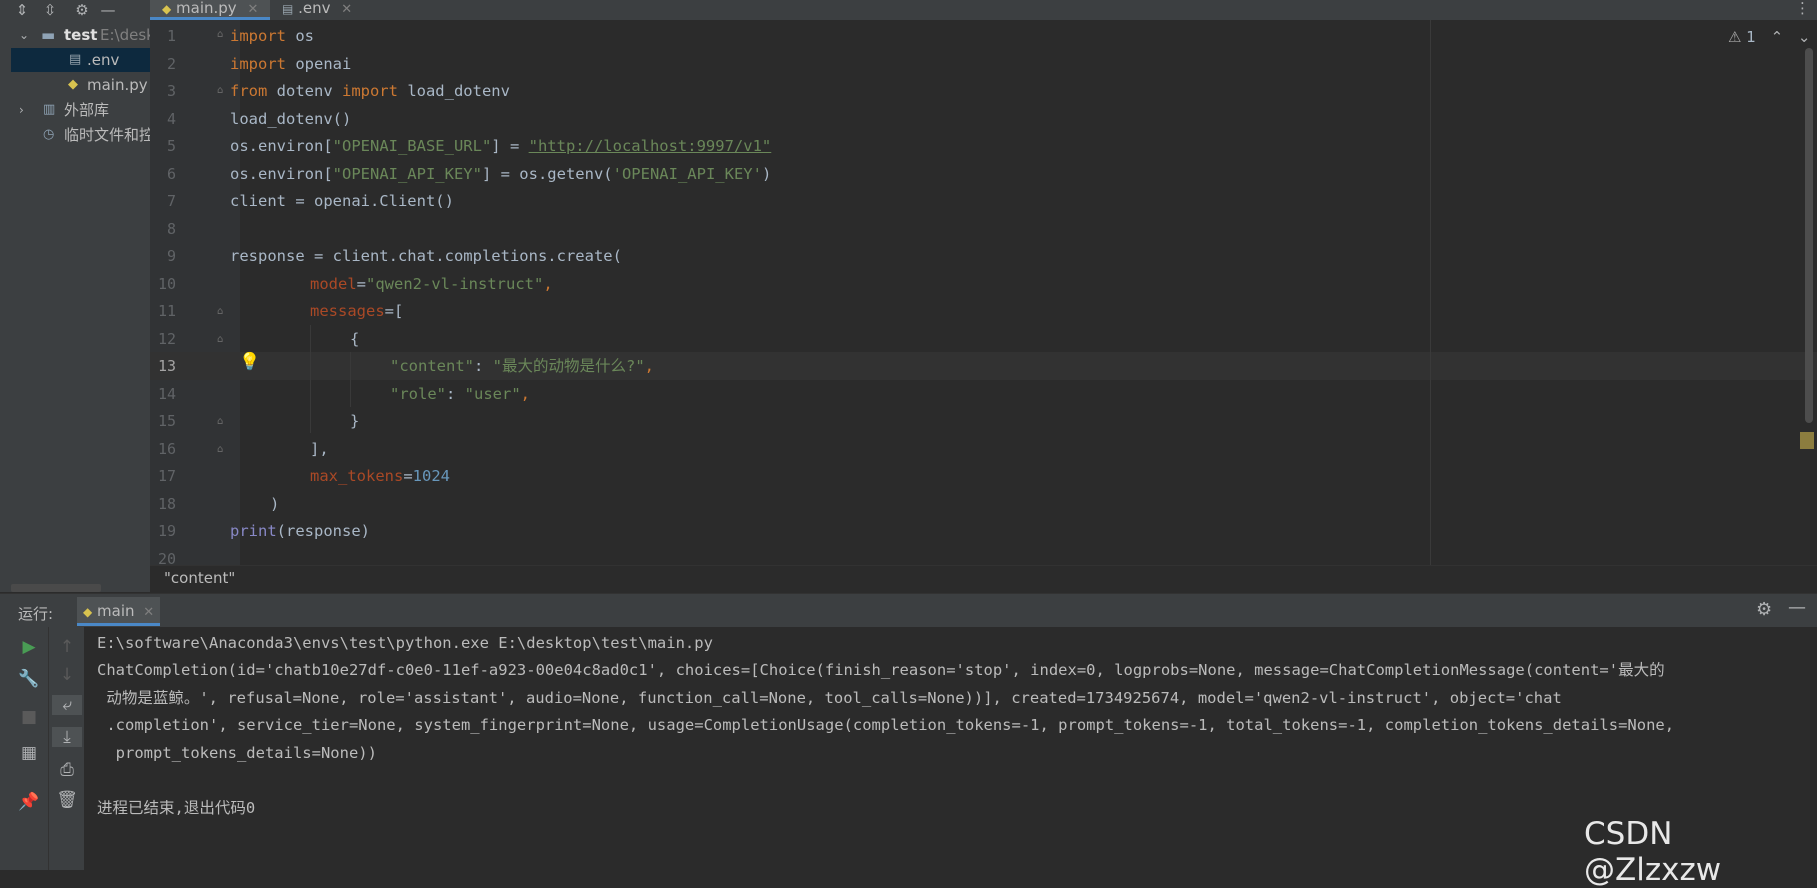 This screenshot has width=1817, height=888. I want to click on line-number: 4, so click(171, 119).